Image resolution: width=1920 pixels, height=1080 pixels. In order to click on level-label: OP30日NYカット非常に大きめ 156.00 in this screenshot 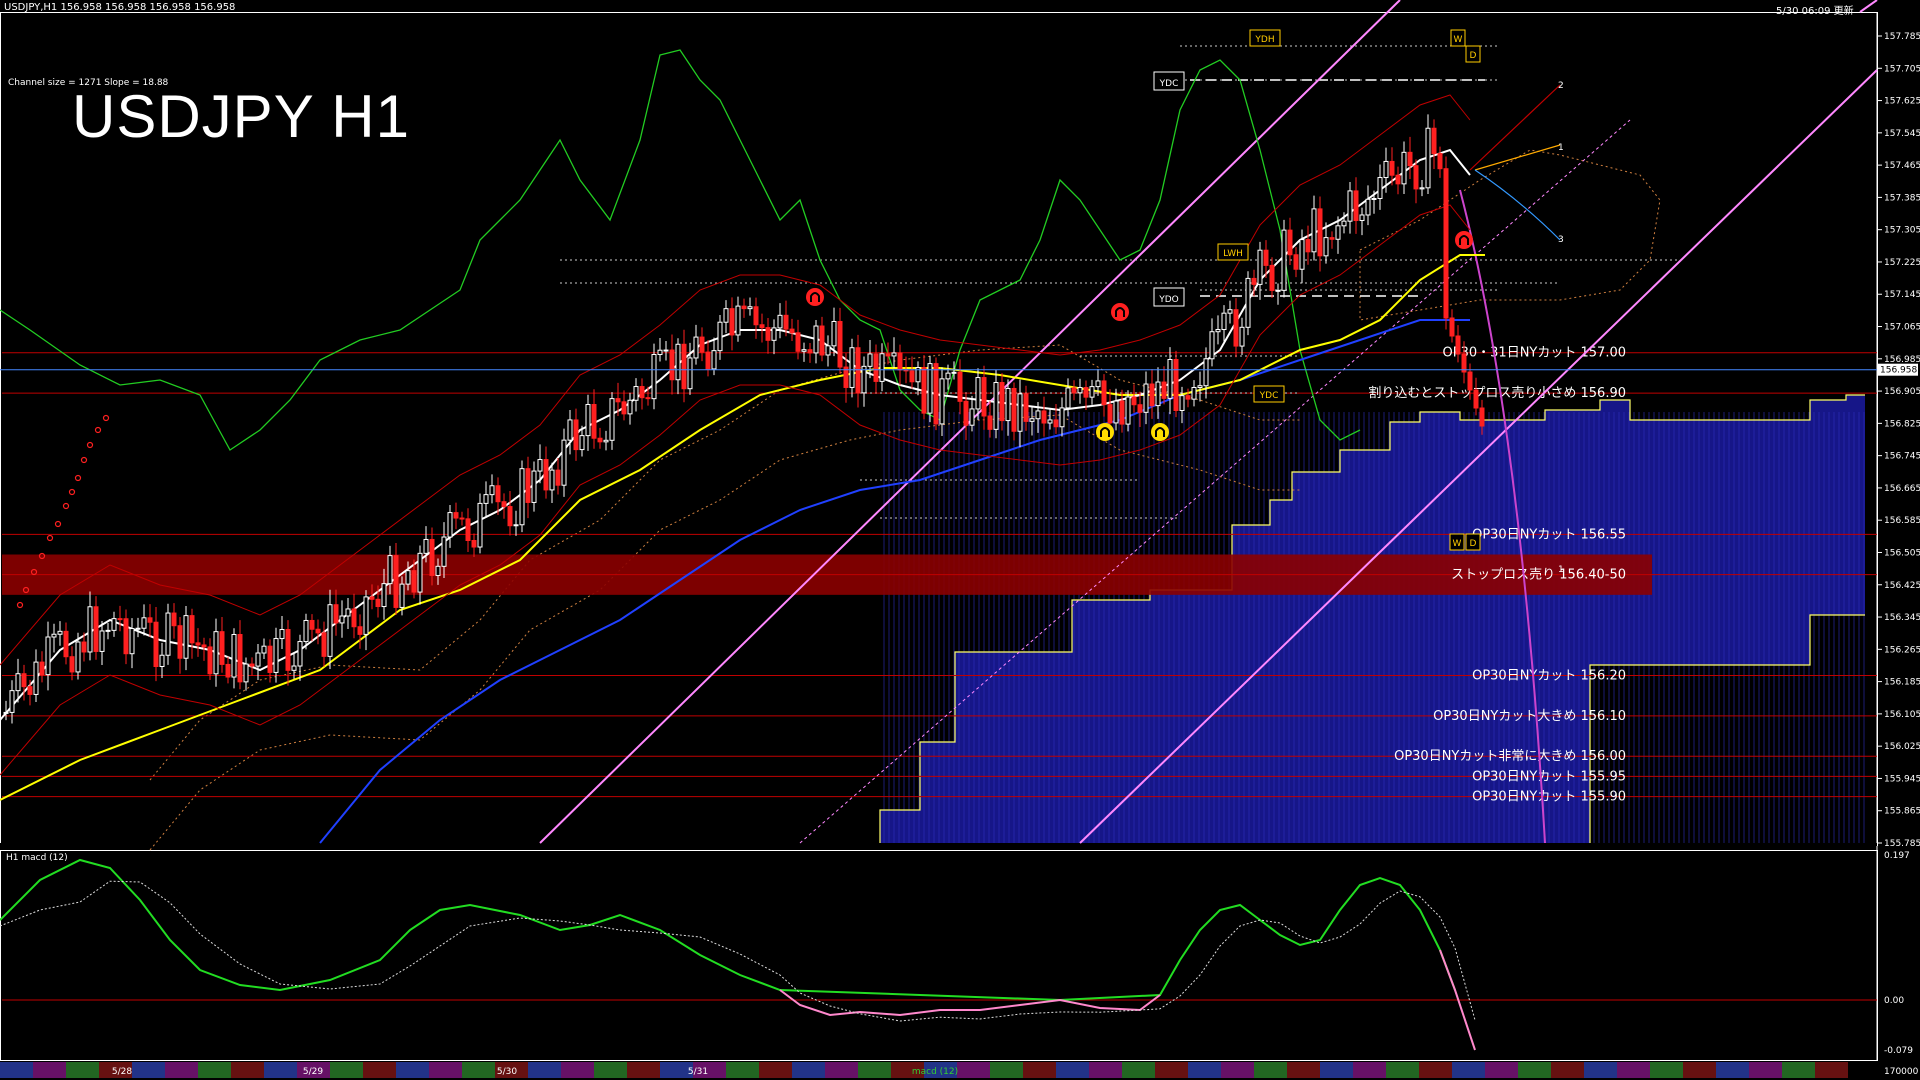, I will do `click(1510, 756)`.